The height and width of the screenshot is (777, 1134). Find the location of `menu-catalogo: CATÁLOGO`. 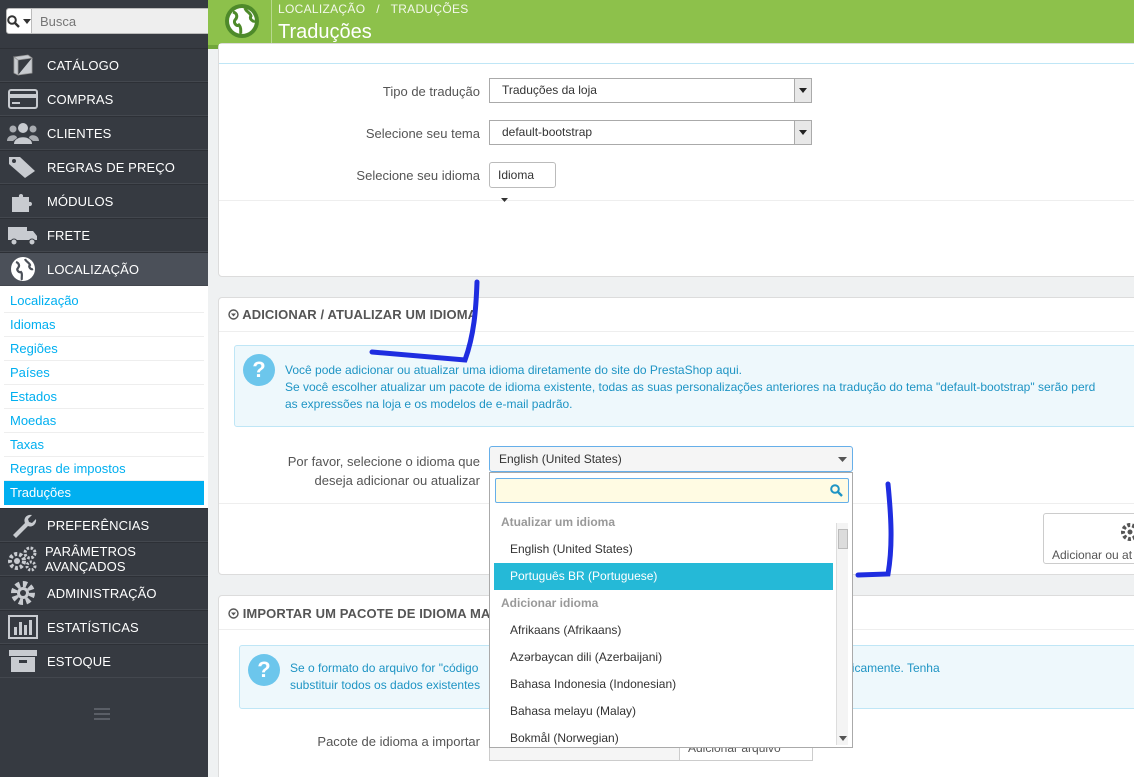

menu-catalogo: CATÁLOGO is located at coordinates (104, 65).